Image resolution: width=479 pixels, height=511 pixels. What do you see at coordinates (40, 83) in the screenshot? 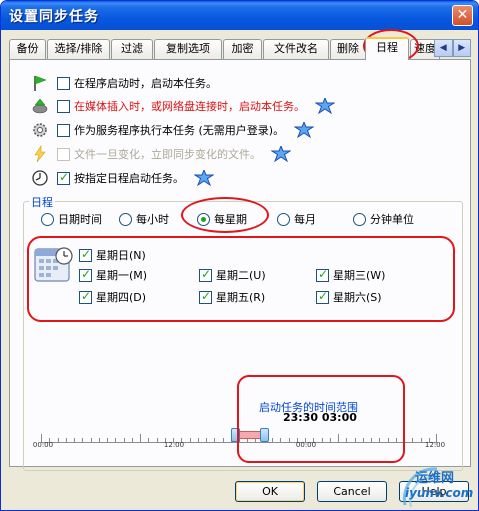
I see `green-flag-icon` at bounding box center [40, 83].